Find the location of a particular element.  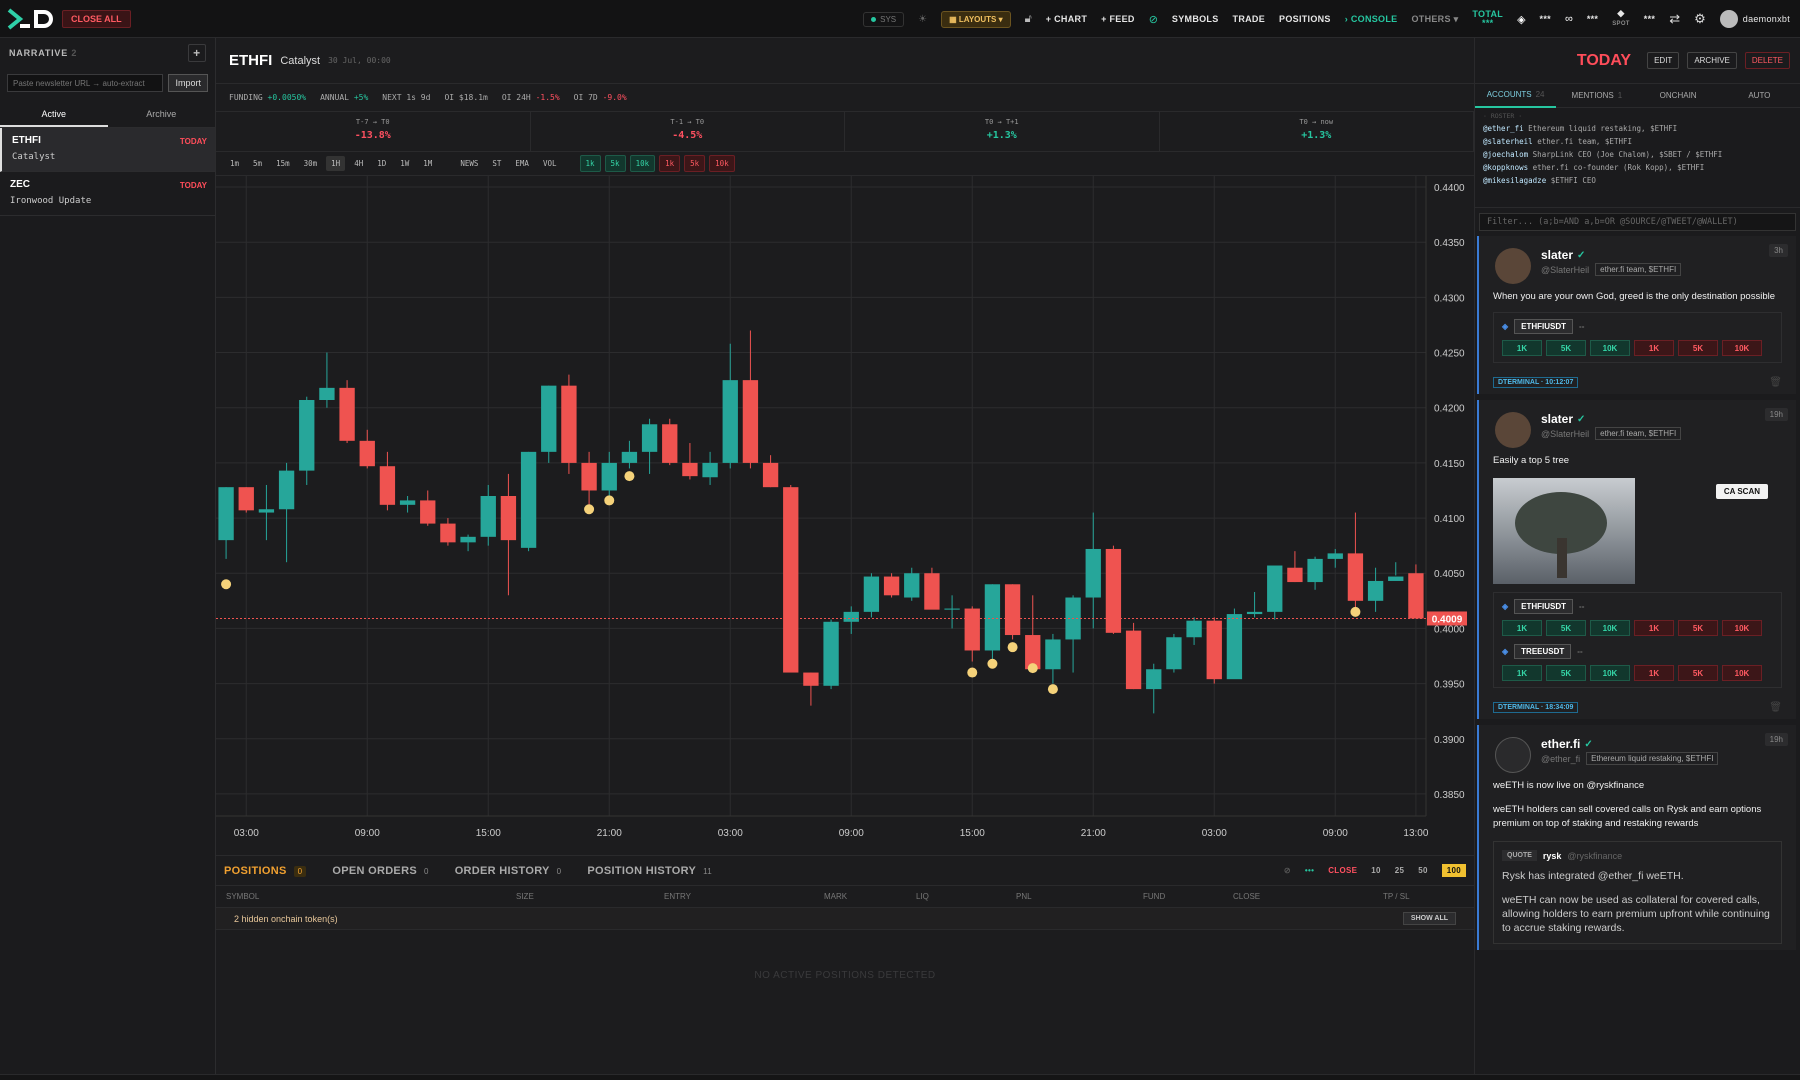

newsletter-url-input is located at coordinates (85, 83).